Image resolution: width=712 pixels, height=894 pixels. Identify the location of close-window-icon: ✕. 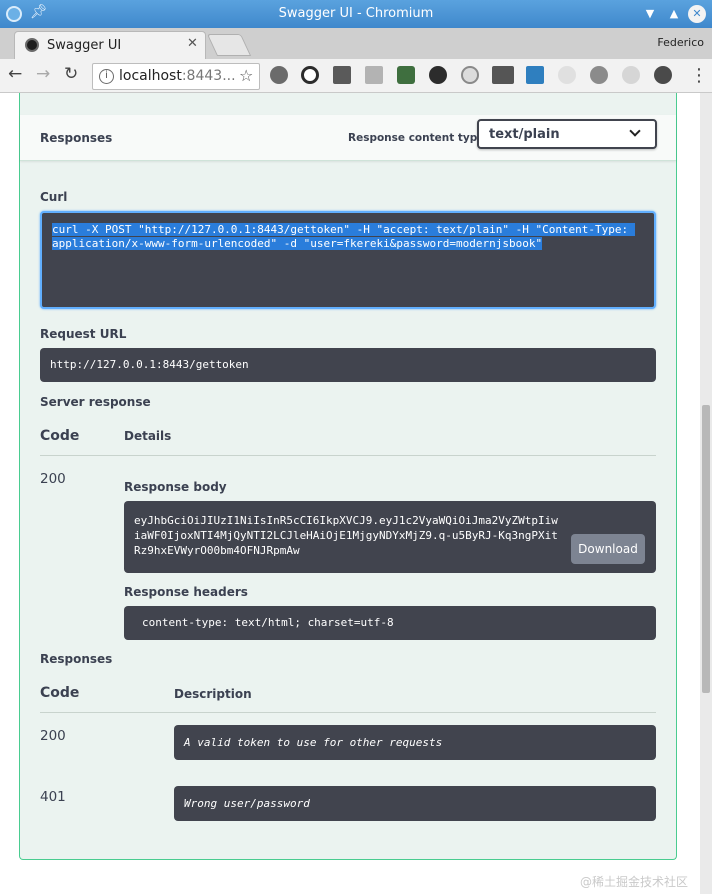
(697, 14).